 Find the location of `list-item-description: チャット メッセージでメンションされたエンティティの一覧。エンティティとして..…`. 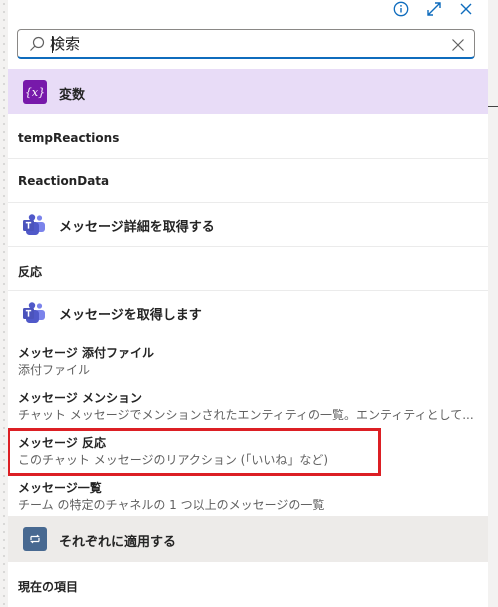

list-item-description: チャット メッセージでメンションされたエンティティの一覧。エンティティとして..… is located at coordinates (246, 415).